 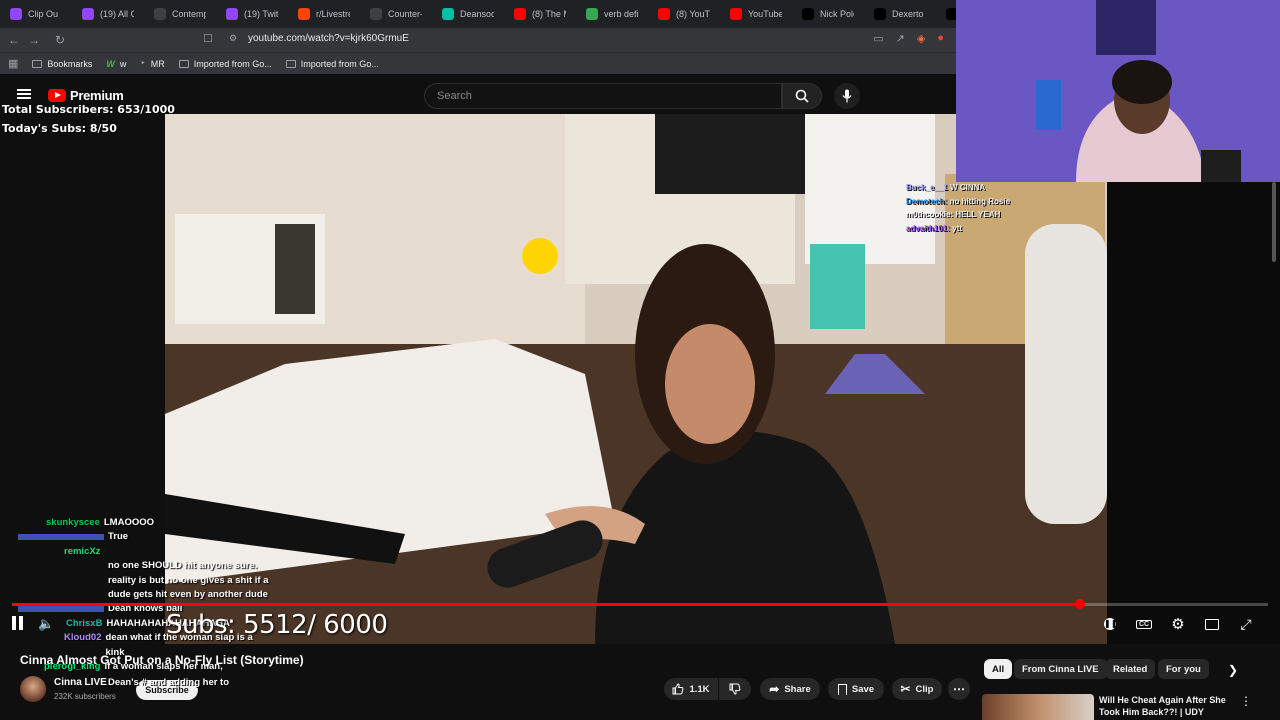 I want to click on more-horizontal-icon: ⋯, so click(x=959, y=689).